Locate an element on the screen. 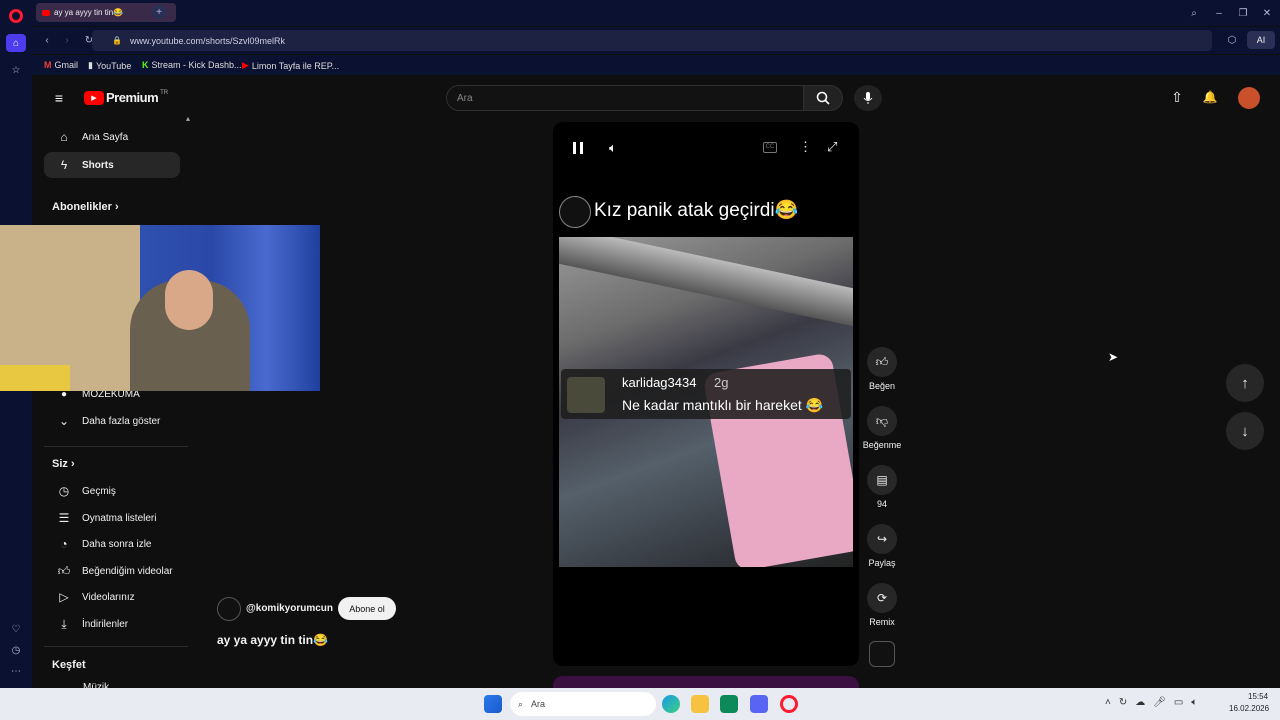 This screenshot has height=720, width=1280. bookmark-youtube: ▮ YouTube is located at coordinates (109, 65).